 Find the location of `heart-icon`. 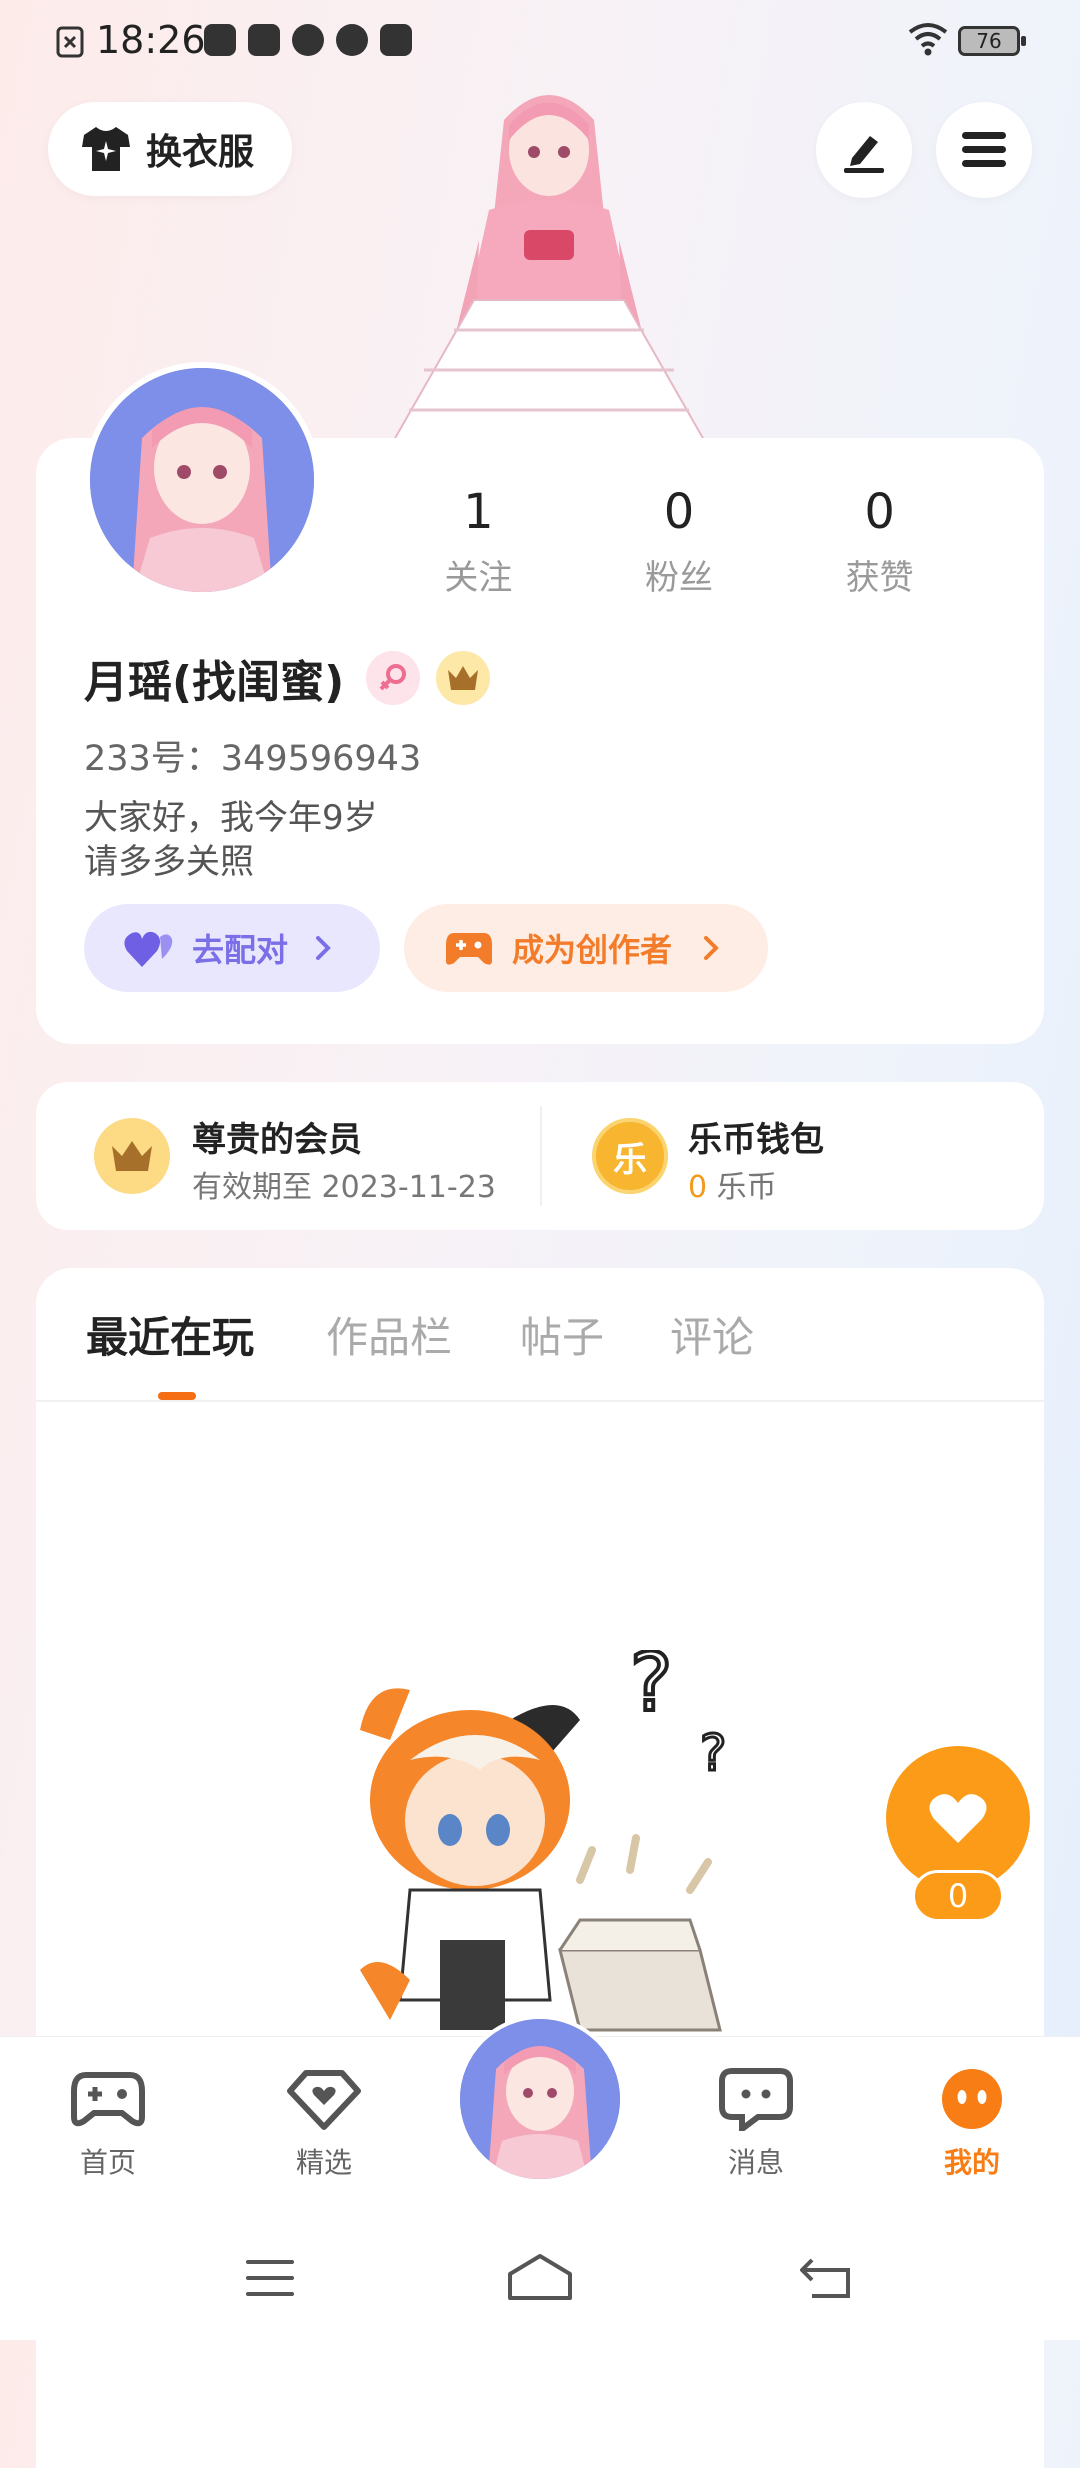

heart-icon is located at coordinates (958, 1818).